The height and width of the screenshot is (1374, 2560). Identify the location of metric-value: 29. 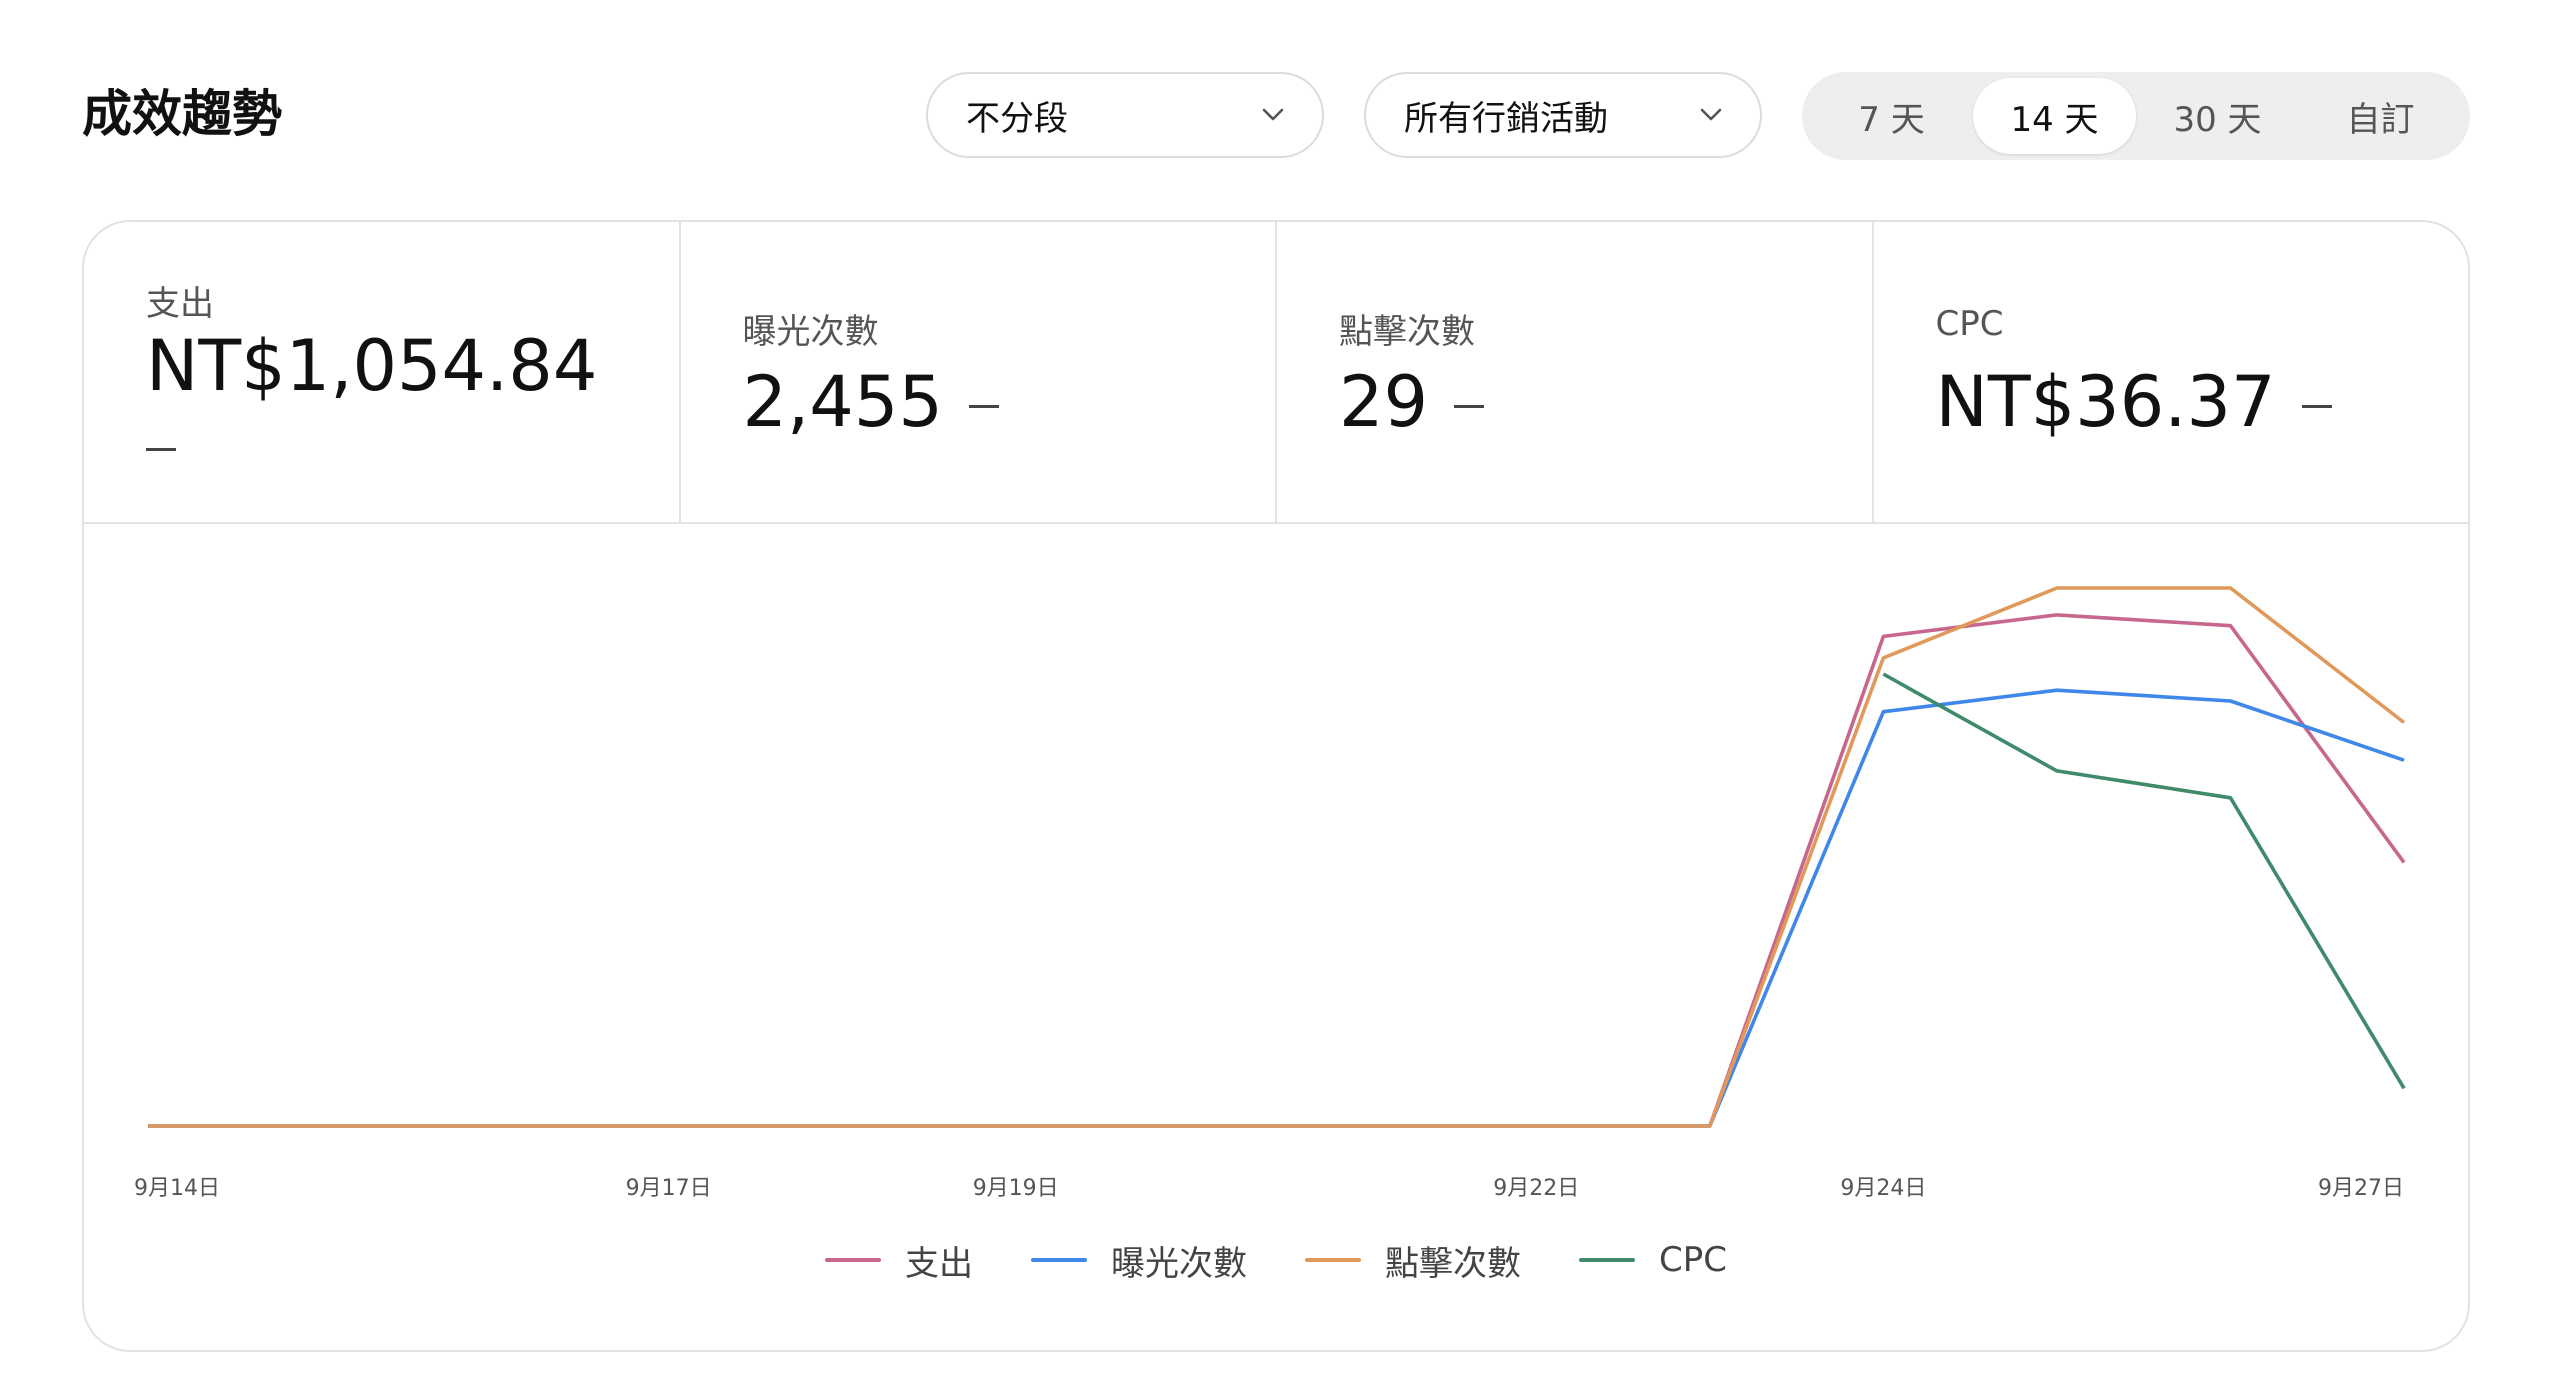
(1384, 402).